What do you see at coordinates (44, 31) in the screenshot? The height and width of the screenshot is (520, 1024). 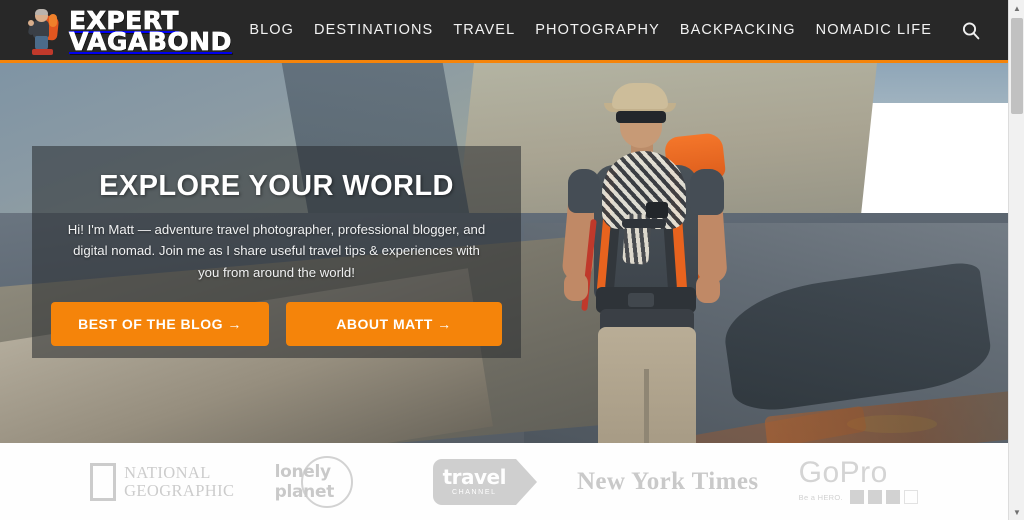 I see `backpacker-mascot-icon` at bounding box center [44, 31].